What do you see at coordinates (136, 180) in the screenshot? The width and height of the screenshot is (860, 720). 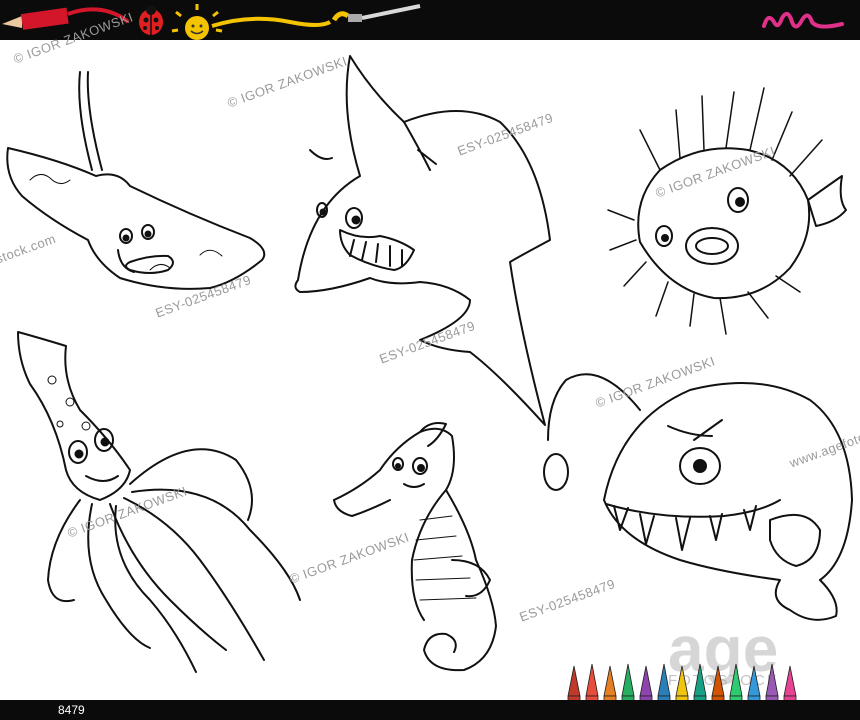 I see `stingray` at bounding box center [136, 180].